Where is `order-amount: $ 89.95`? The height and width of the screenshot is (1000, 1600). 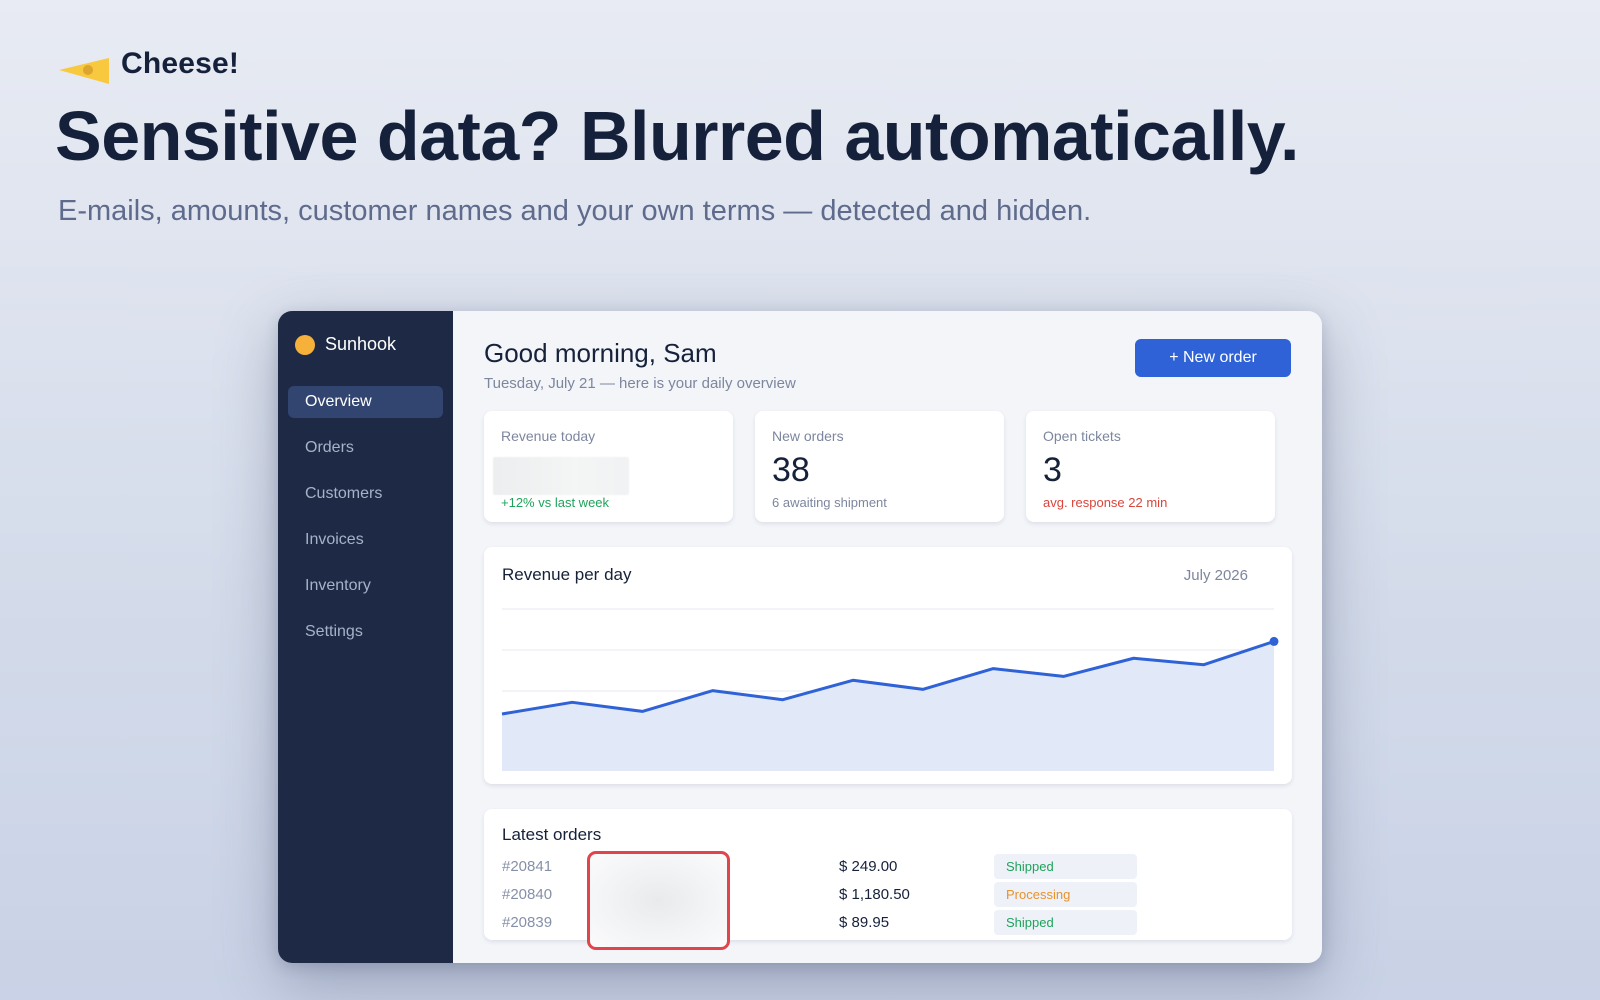 order-amount: $ 89.95 is located at coordinates (864, 922).